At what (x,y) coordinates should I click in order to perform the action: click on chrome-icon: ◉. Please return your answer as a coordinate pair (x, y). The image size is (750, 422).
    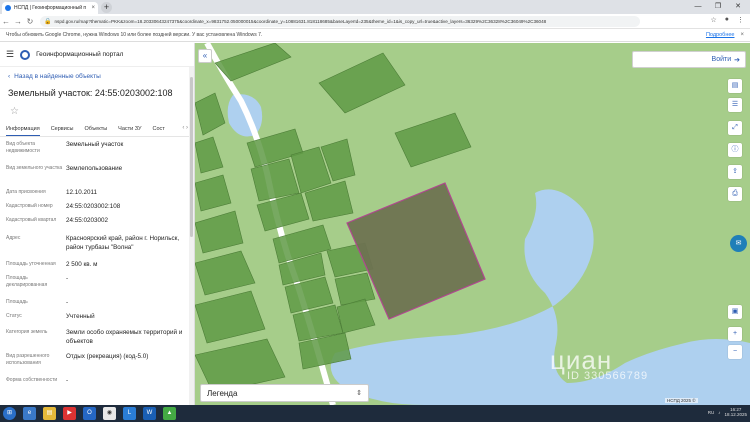
    Looking at the image, I should click on (109, 413).